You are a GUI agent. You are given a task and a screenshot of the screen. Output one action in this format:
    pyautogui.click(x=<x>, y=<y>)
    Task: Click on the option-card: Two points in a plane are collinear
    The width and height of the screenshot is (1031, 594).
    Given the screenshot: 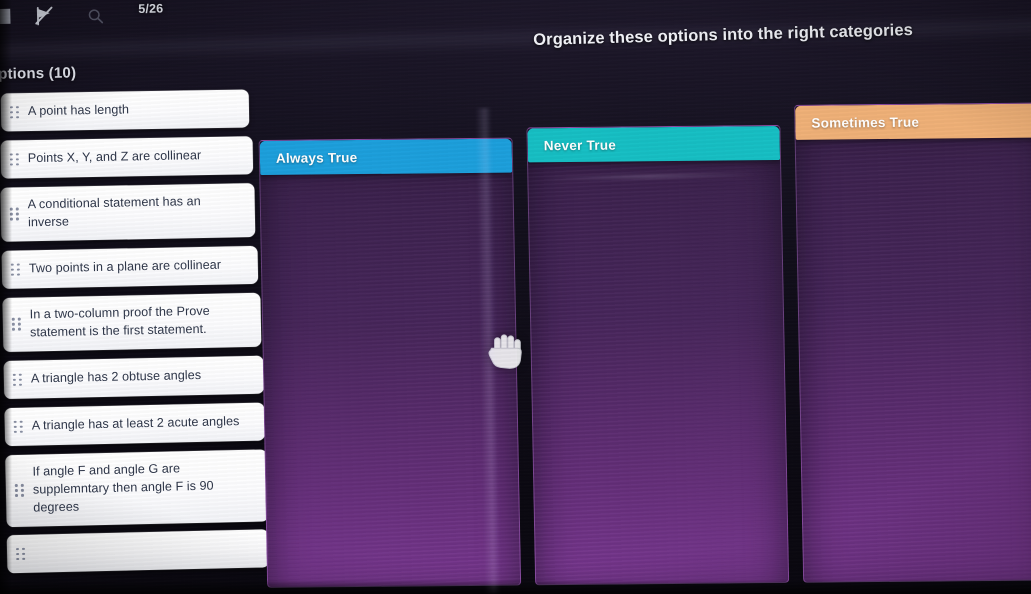 What is the action you would take?
    pyautogui.click(x=130, y=267)
    